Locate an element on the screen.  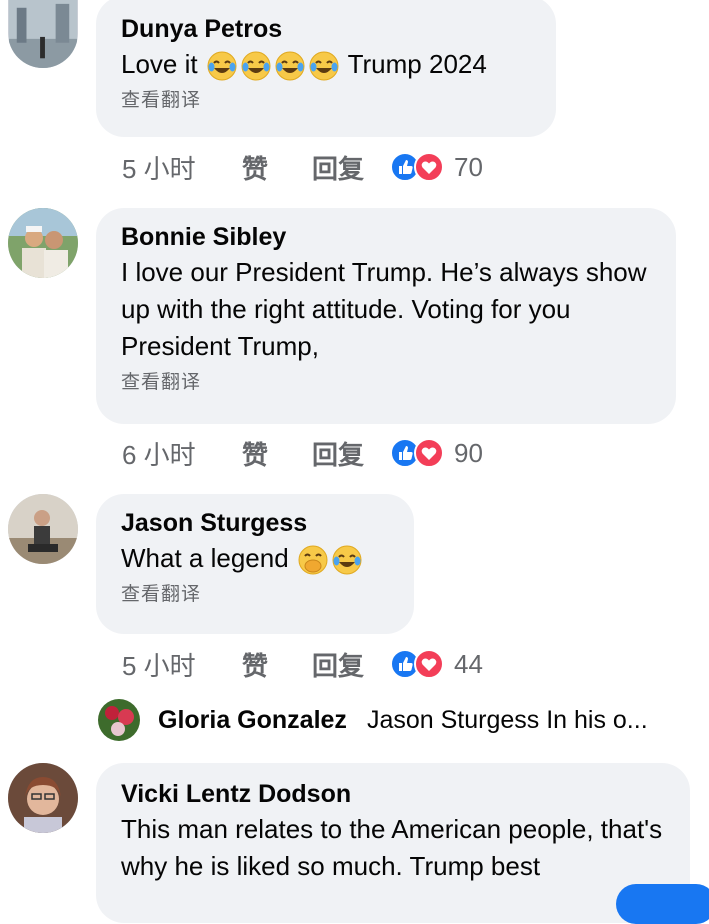
reaction-count: 44 is located at coordinates (468, 664).